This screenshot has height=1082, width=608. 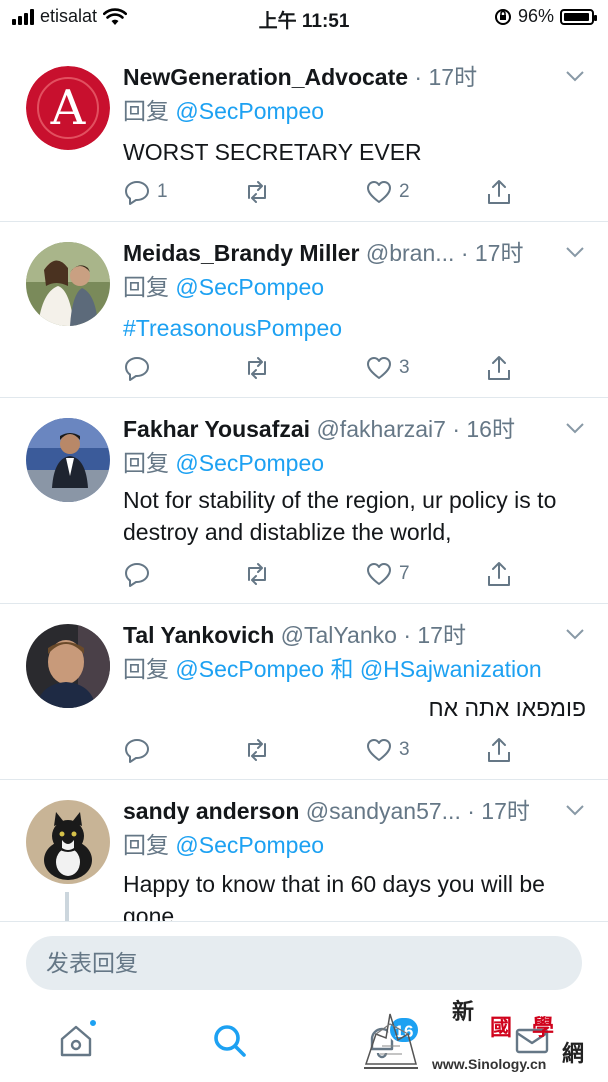 What do you see at coordinates (211, 811) in the screenshot?
I see `user-name: sandy anderson` at bounding box center [211, 811].